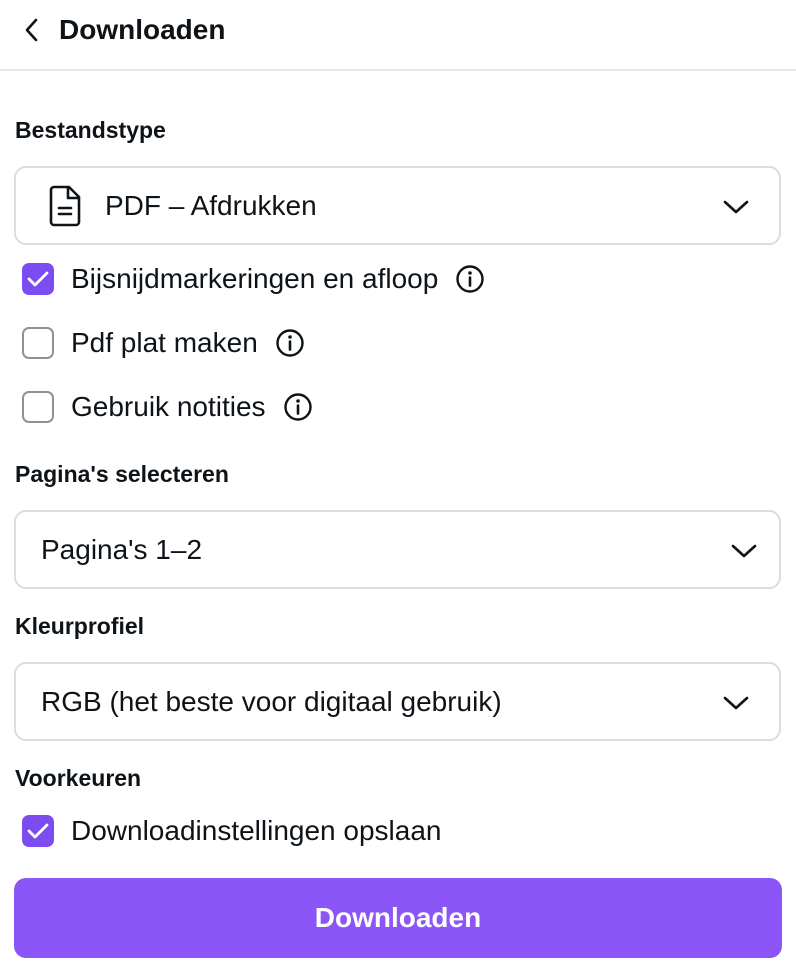 The height and width of the screenshot is (976, 796). What do you see at coordinates (78, 778) in the screenshot?
I see `preferences-label: Voorkeuren` at bounding box center [78, 778].